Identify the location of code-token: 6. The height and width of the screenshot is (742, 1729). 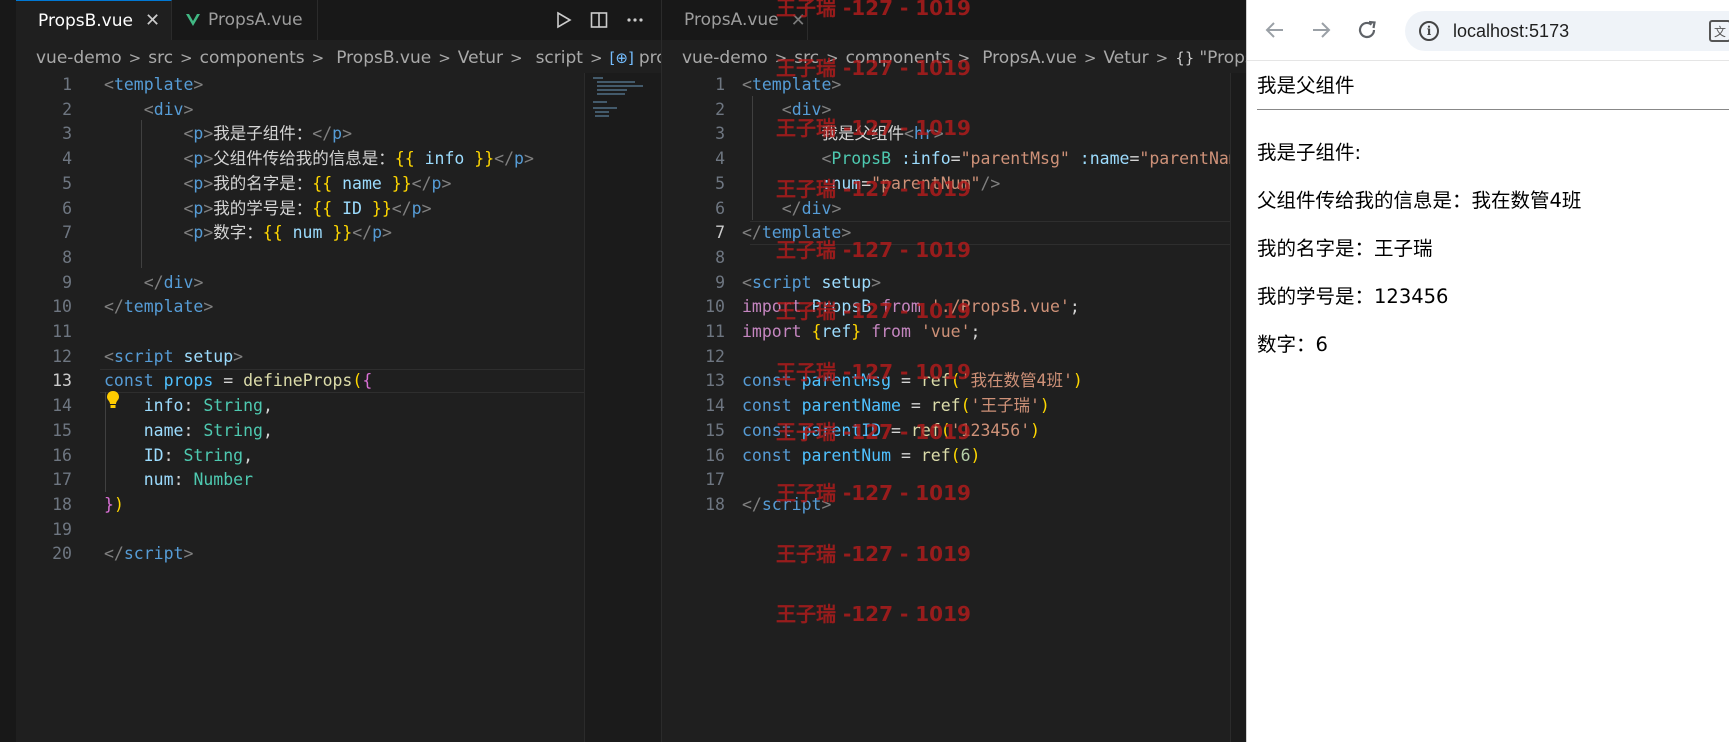
(965, 455).